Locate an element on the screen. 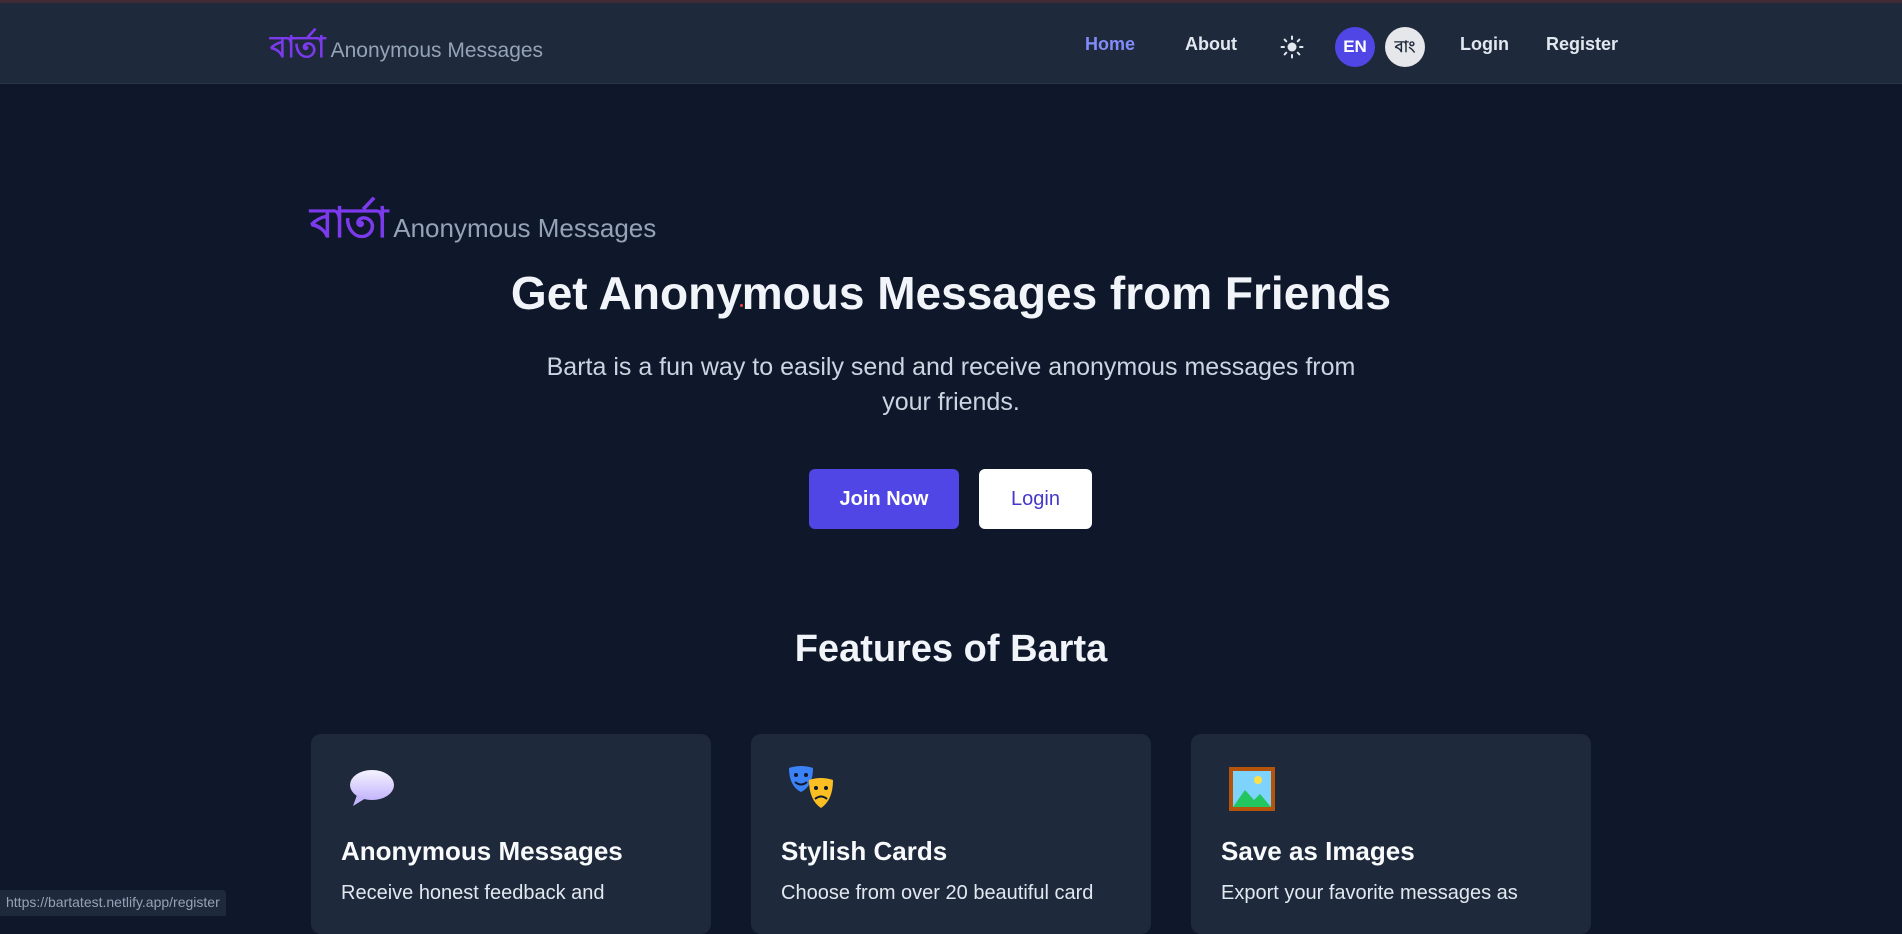 This screenshot has width=1902, height=934. logo-subtitle: Anonymous Messages is located at coordinates (437, 50).